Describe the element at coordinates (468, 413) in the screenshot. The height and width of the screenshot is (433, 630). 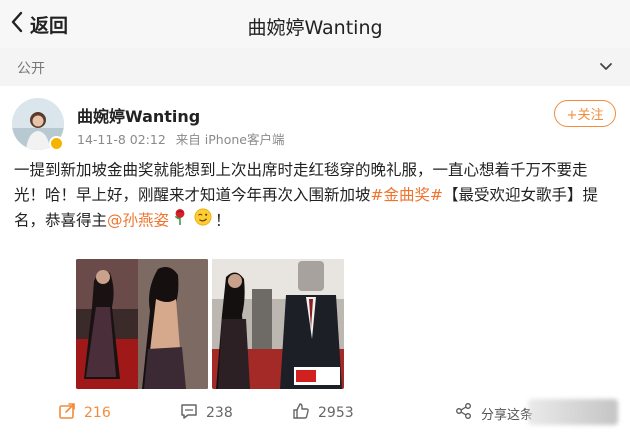
I see `share-icon` at that location.